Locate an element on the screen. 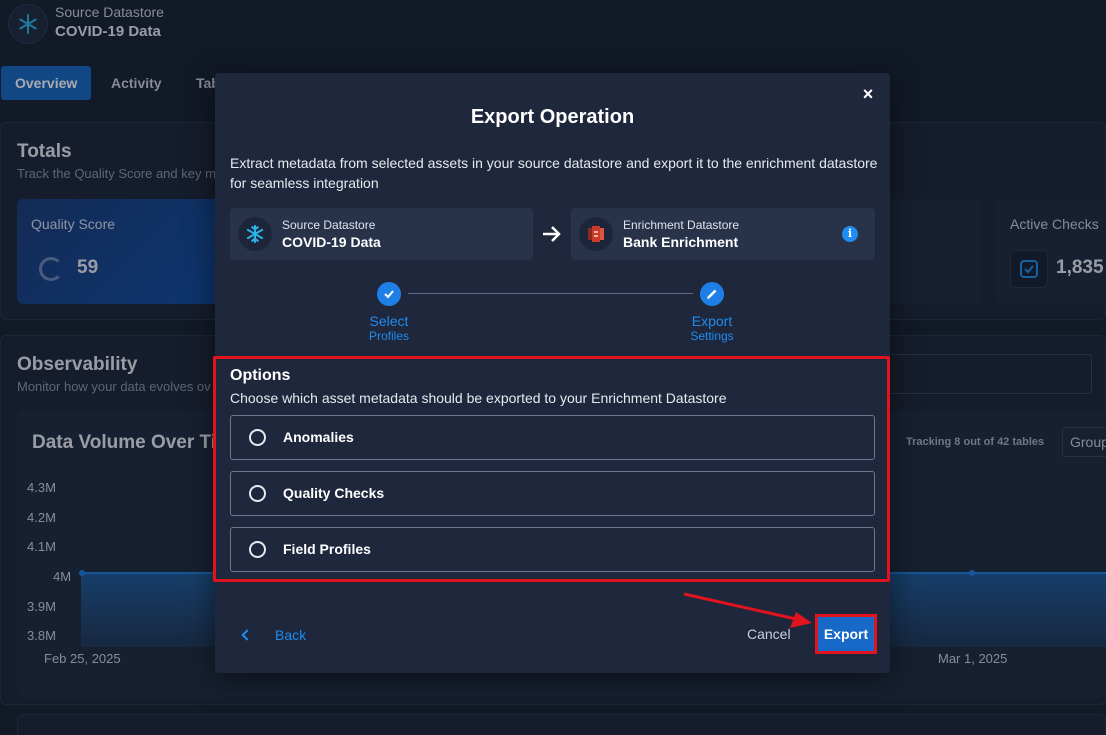 This screenshot has width=1106, height=735. cancel-button: Cancel is located at coordinates (769, 634).